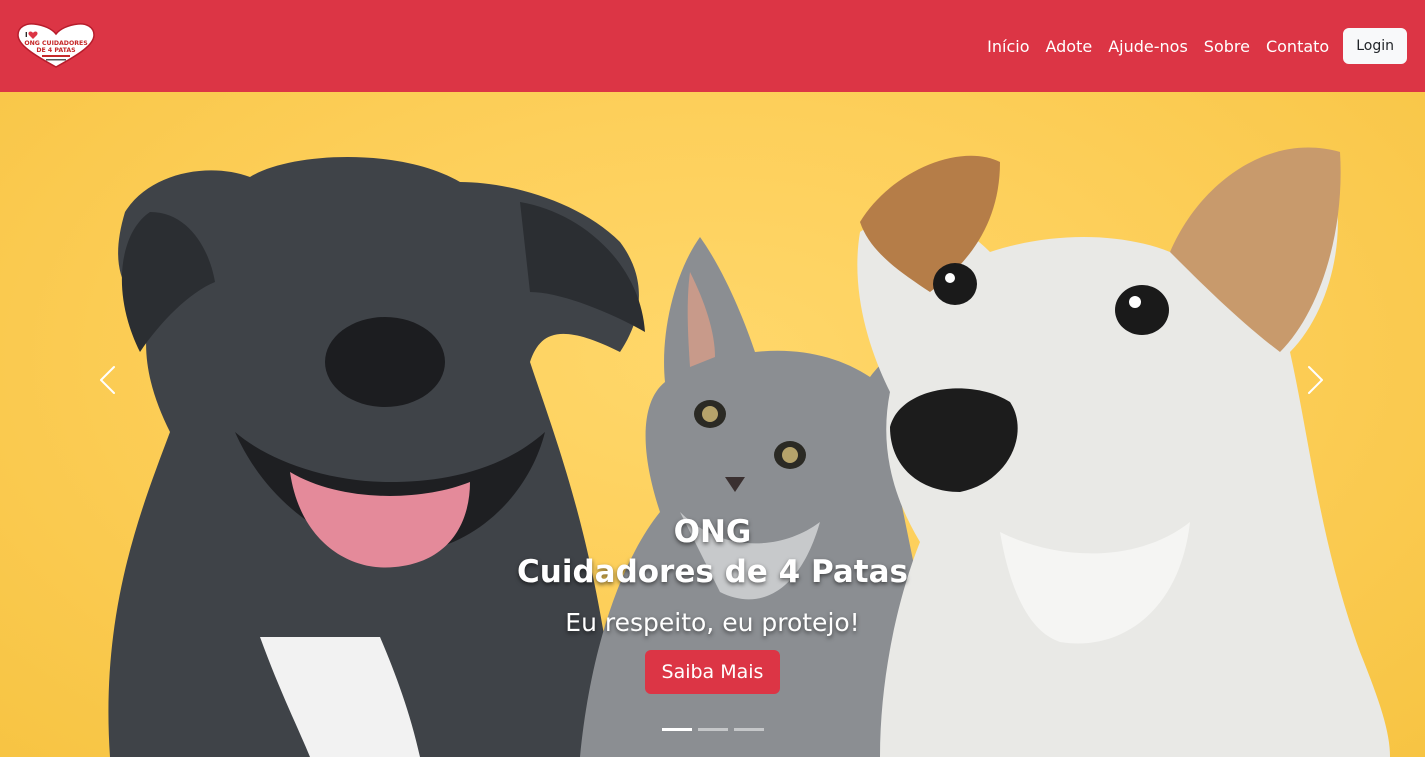  I want to click on hero-subtitle: Cuidadores de 4 Patas, so click(712, 572).